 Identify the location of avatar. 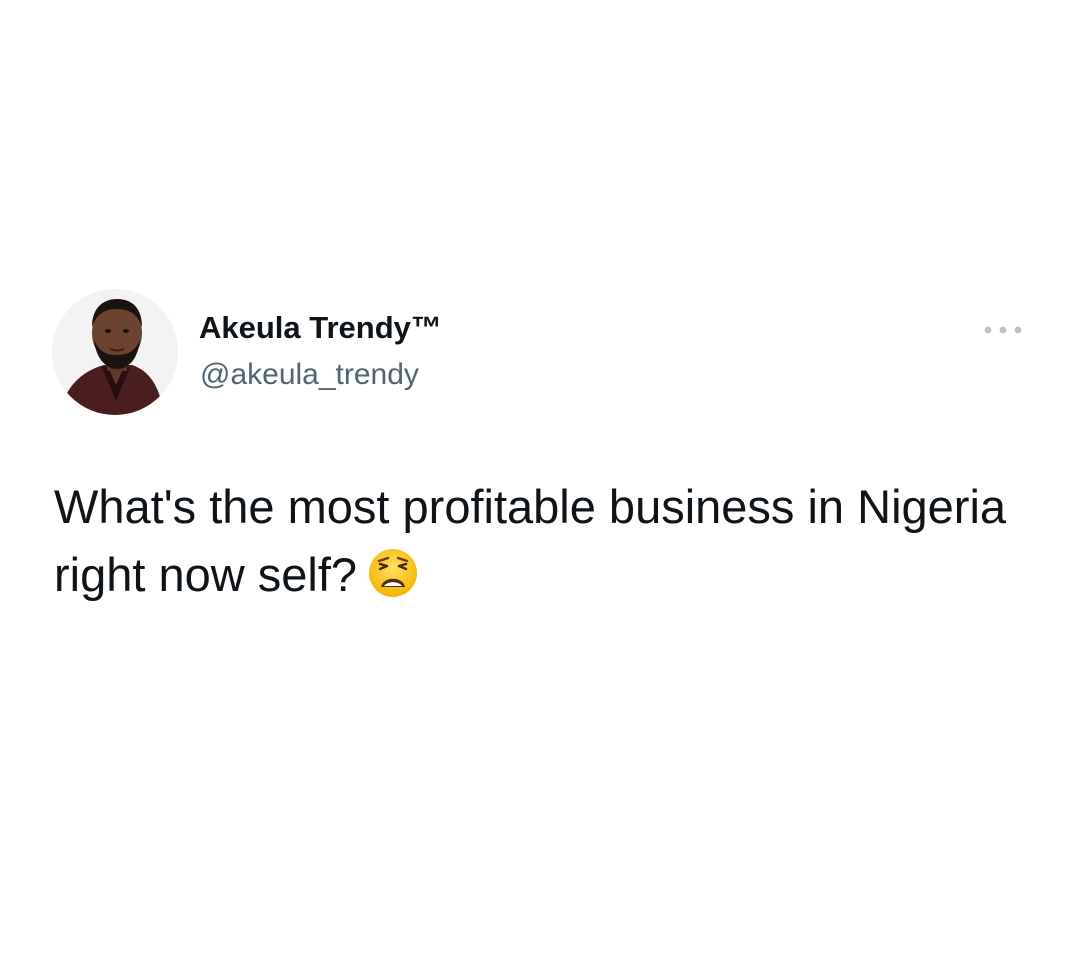
(115, 352).